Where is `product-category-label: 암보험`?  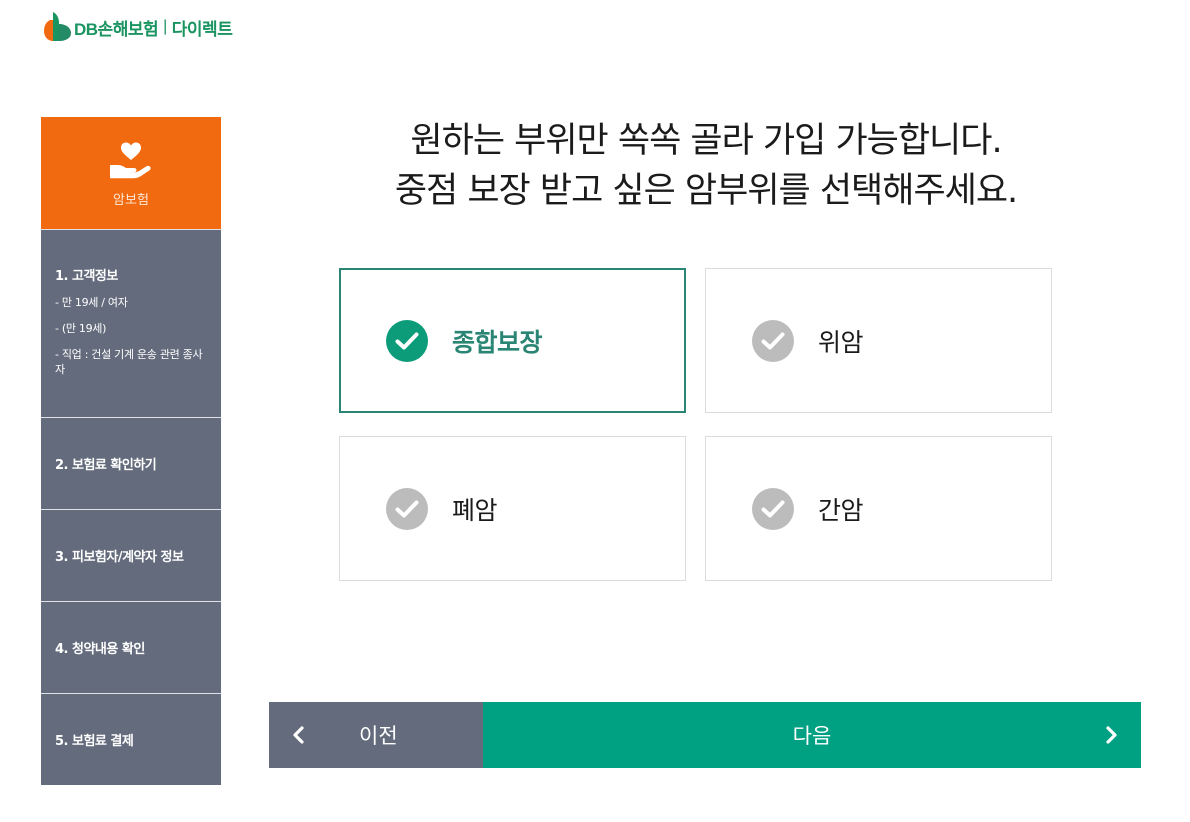
product-category-label: 암보험 is located at coordinates (131, 200).